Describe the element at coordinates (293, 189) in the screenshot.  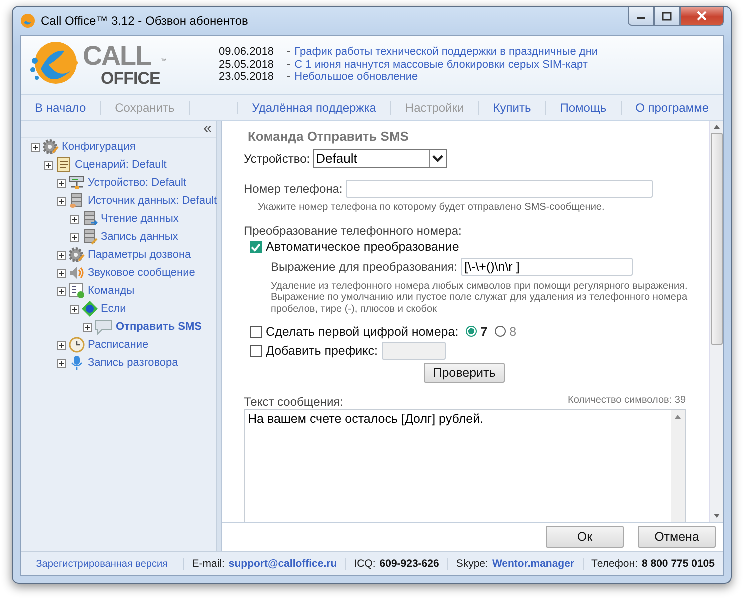
I see `field-label: Номер телефона:` at that location.